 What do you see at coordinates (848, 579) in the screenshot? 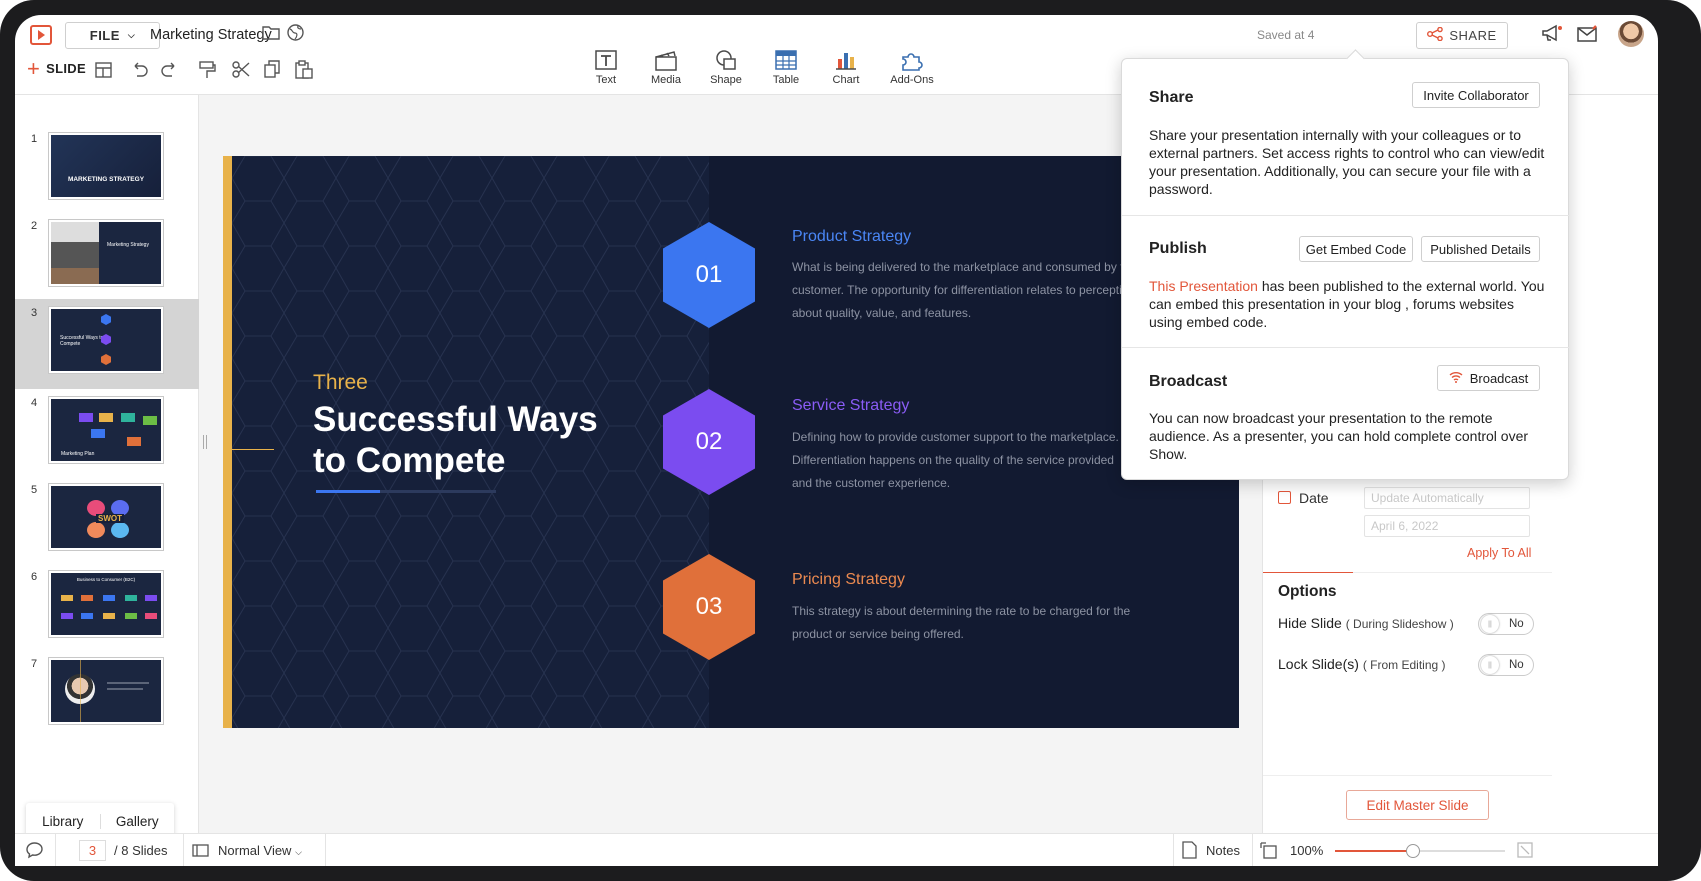
I see `item-heading-3: Pricing Strategy` at bounding box center [848, 579].